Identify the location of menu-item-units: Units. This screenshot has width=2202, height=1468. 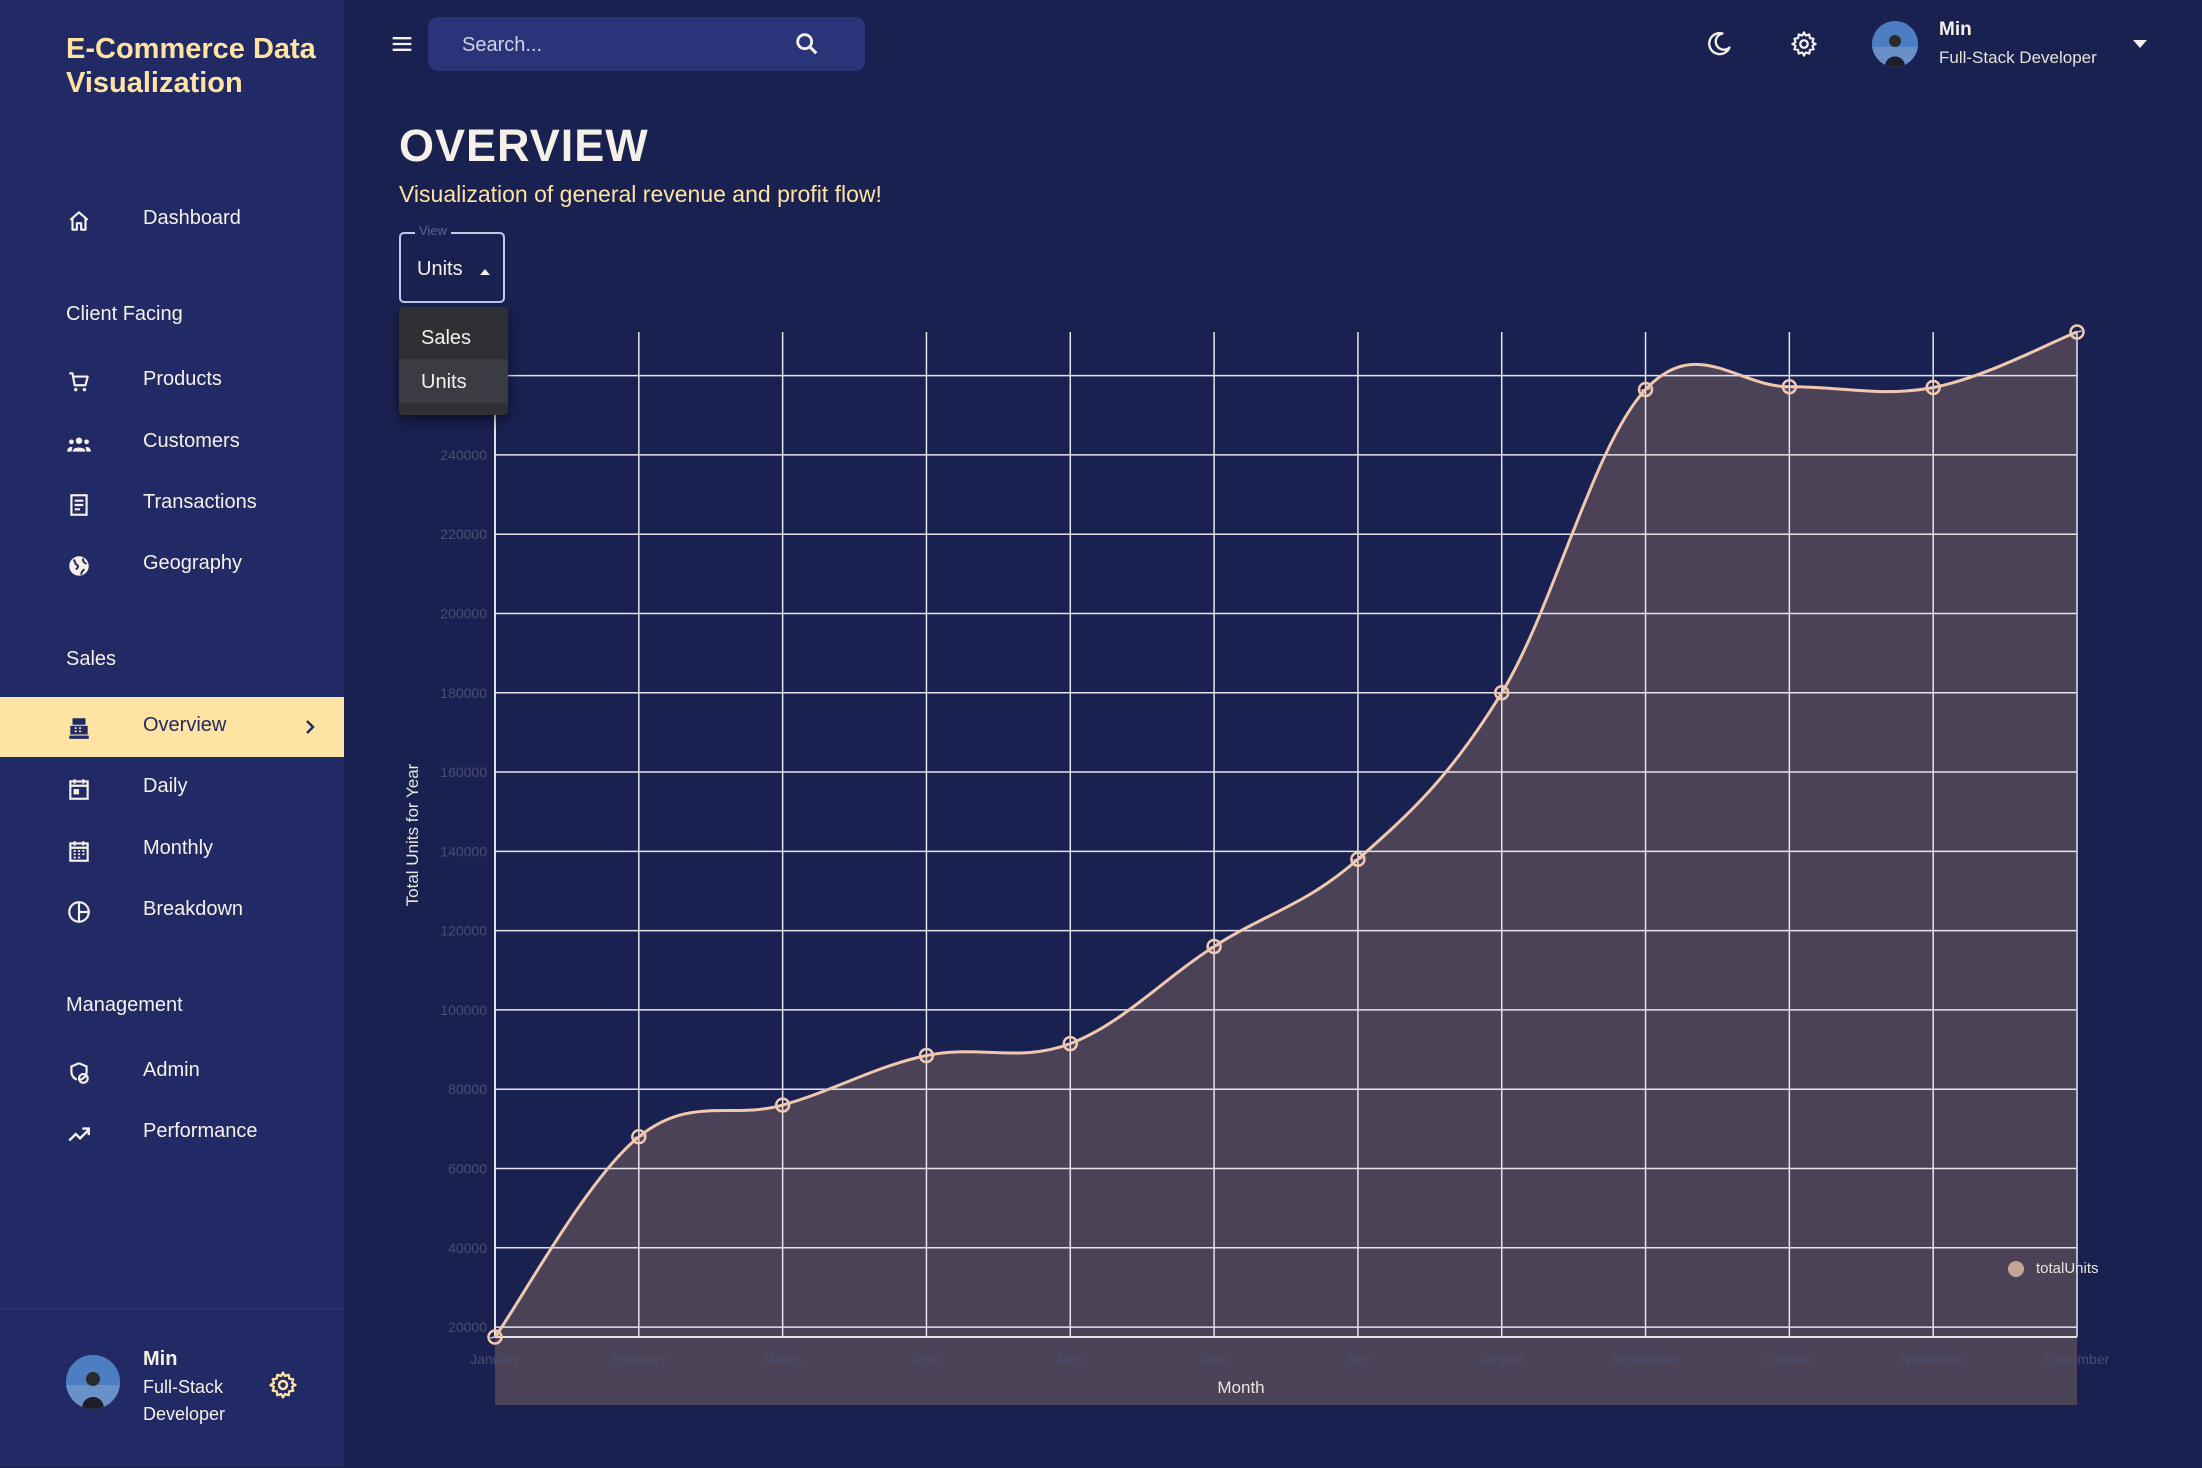
(453, 381).